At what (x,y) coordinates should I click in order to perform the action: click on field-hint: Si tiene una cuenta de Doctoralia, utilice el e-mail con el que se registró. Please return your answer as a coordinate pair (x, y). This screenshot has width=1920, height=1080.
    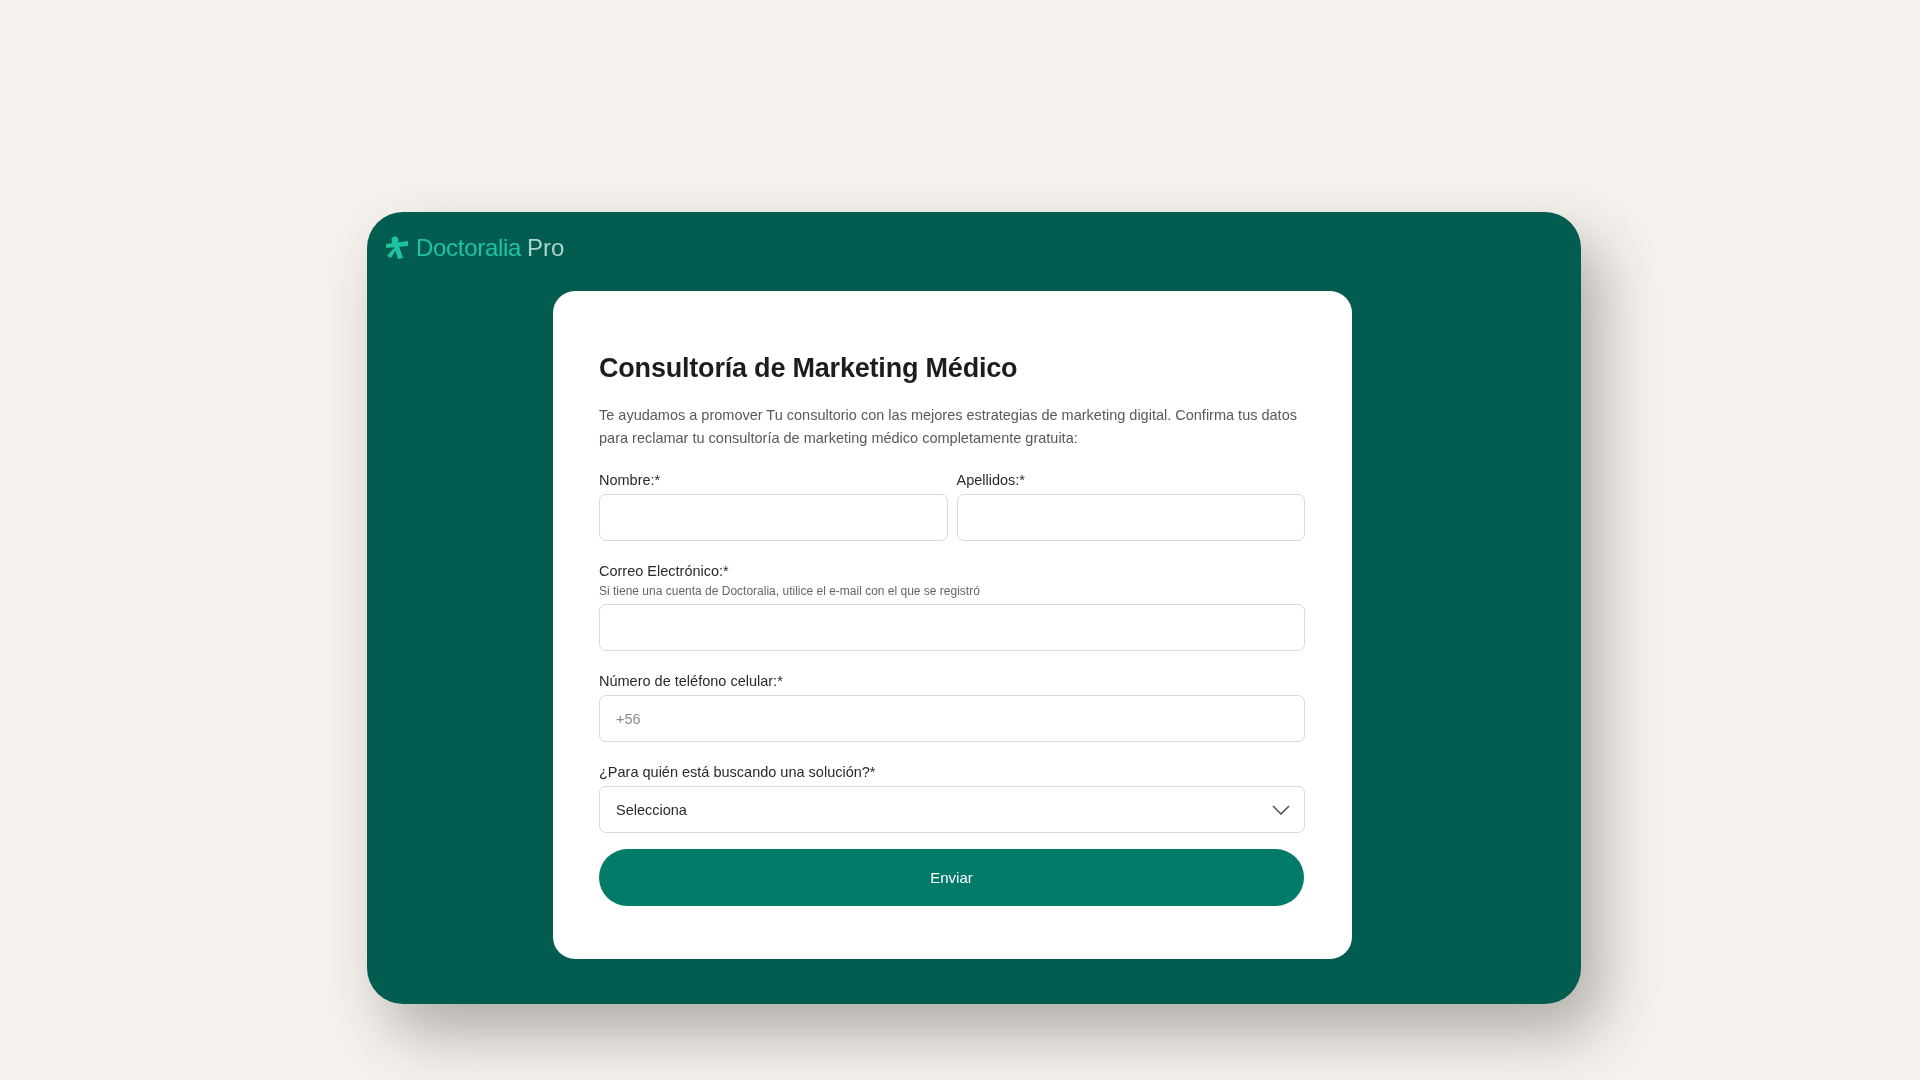
    Looking at the image, I should click on (790, 591).